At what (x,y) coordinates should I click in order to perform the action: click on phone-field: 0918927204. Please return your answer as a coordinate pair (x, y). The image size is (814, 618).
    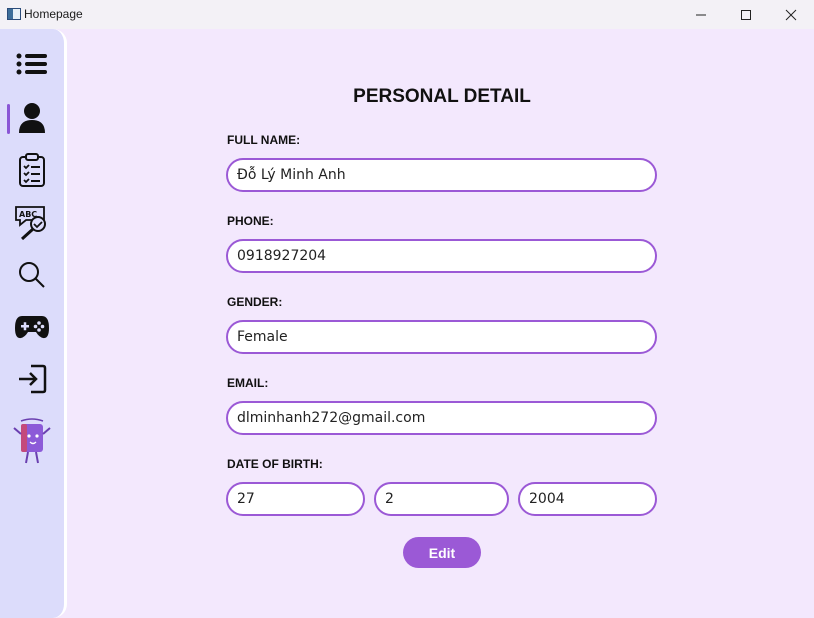
    Looking at the image, I should click on (441, 256).